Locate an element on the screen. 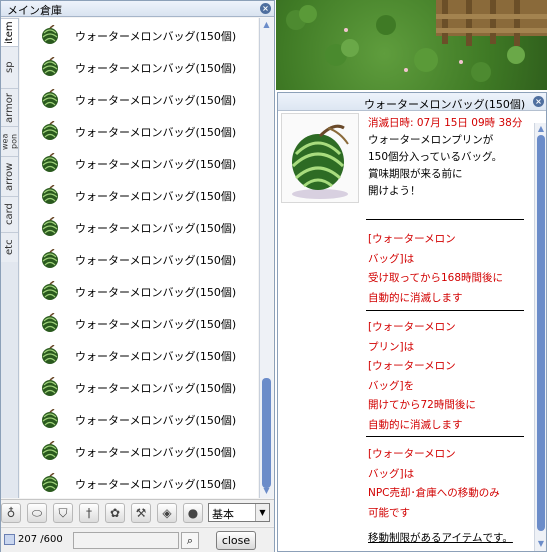 This screenshot has width=547, height=552. divider is located at coordinates (445, 436).